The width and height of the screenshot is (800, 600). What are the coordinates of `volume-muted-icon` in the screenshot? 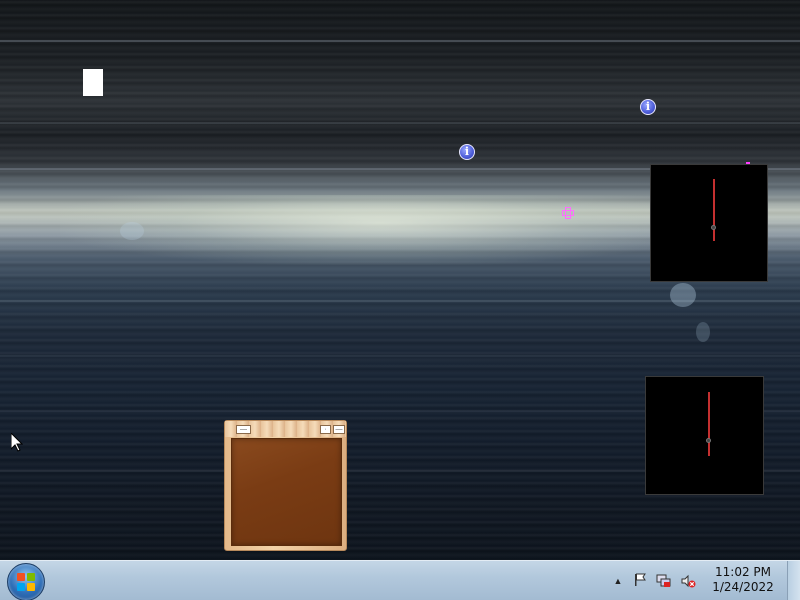 It's located at (688, 581).